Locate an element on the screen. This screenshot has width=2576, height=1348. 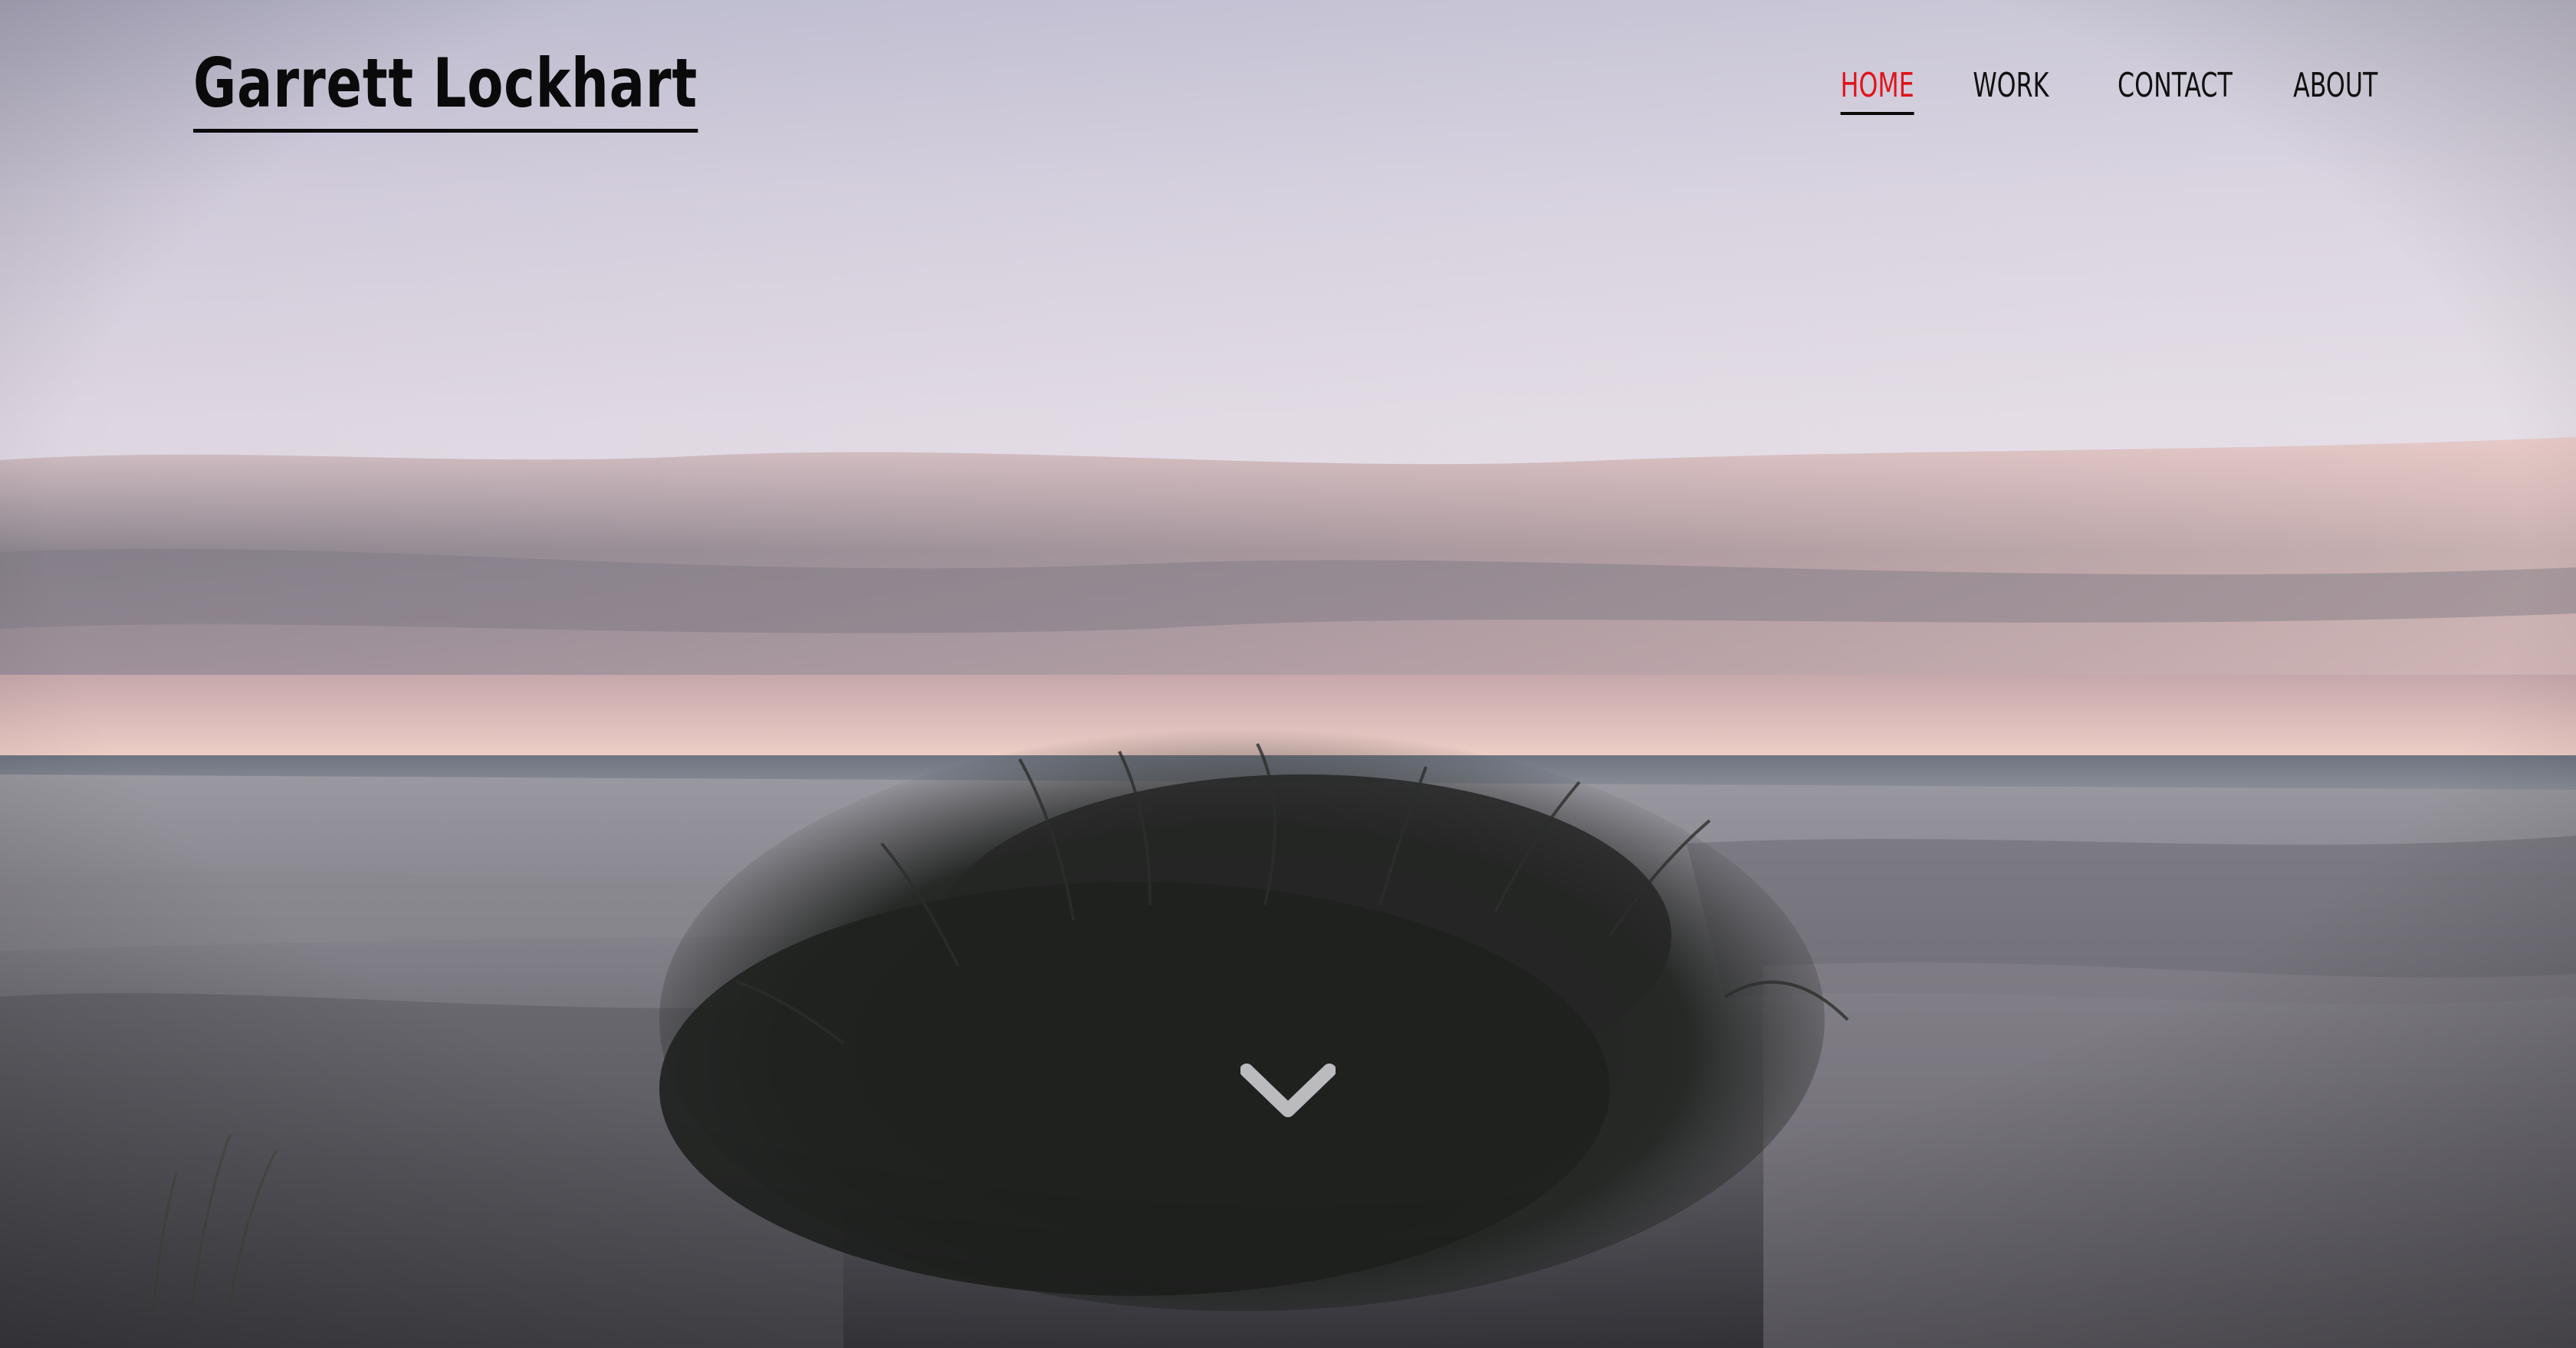
scroll-down-button is located at coordinates (1288, 1093).